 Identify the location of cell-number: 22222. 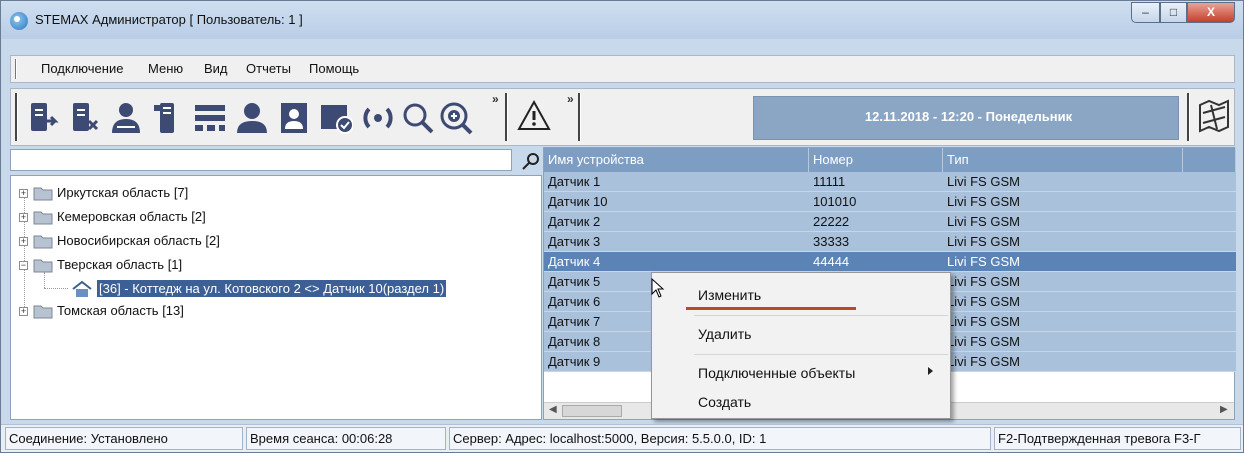
(831, 221).